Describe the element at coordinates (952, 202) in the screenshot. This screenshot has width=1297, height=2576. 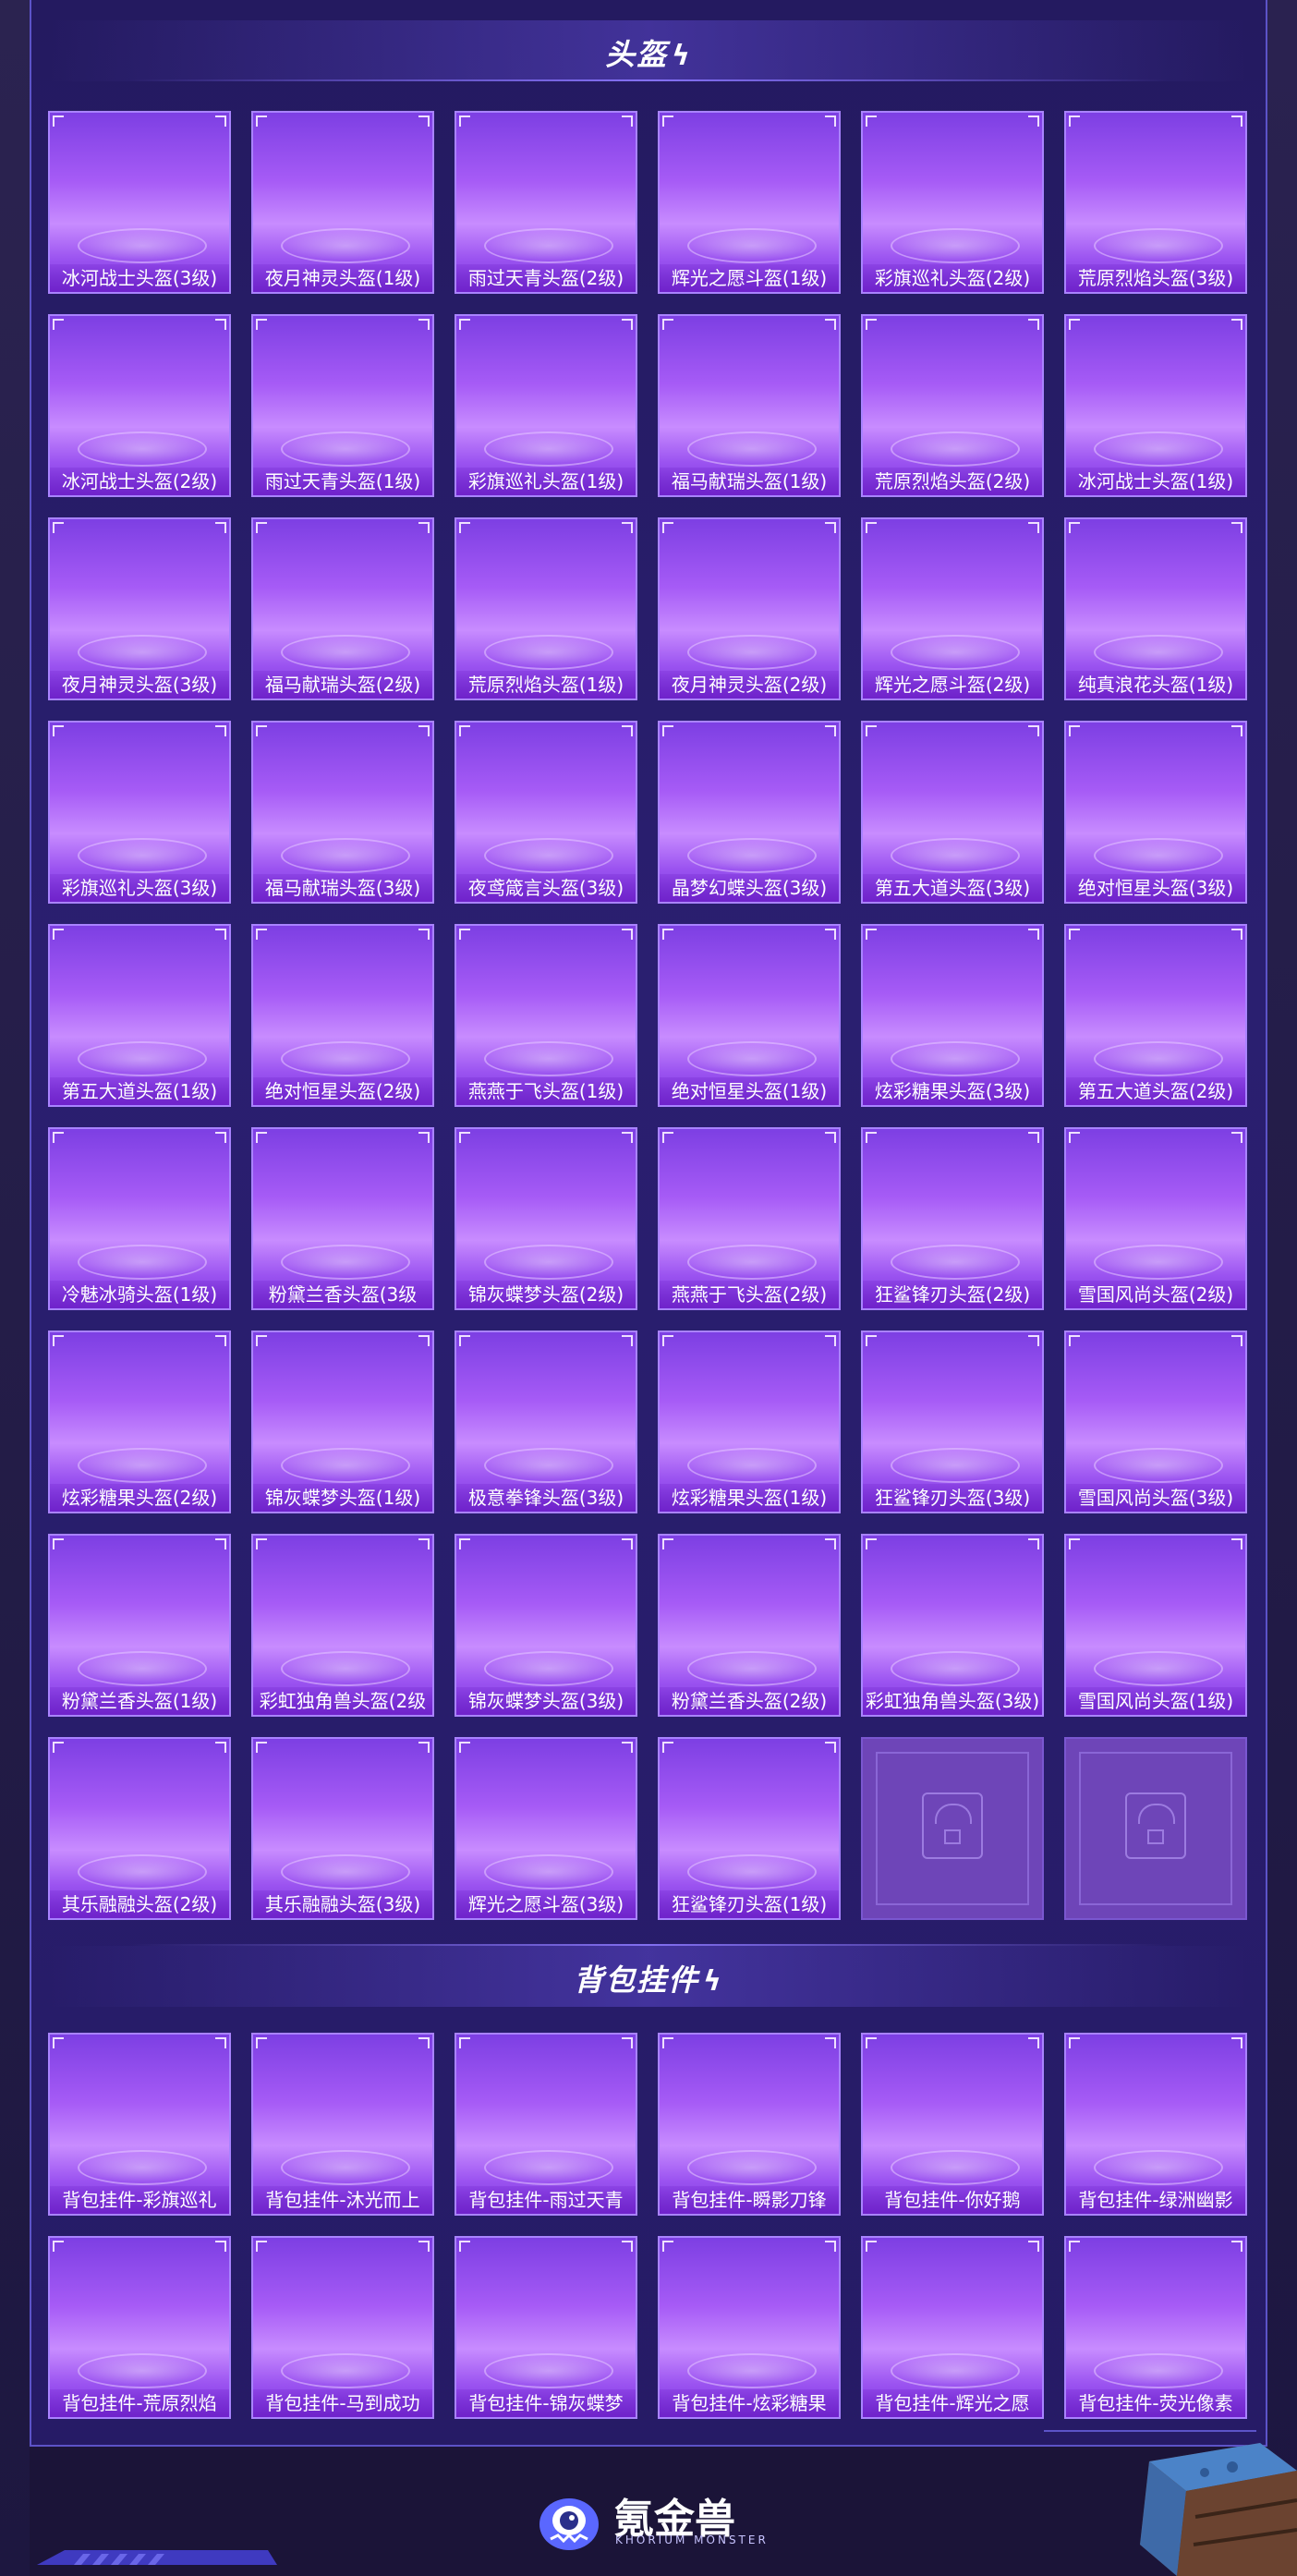
I see `item-card: 彩旗巡礼头盔(2级)` at that location.